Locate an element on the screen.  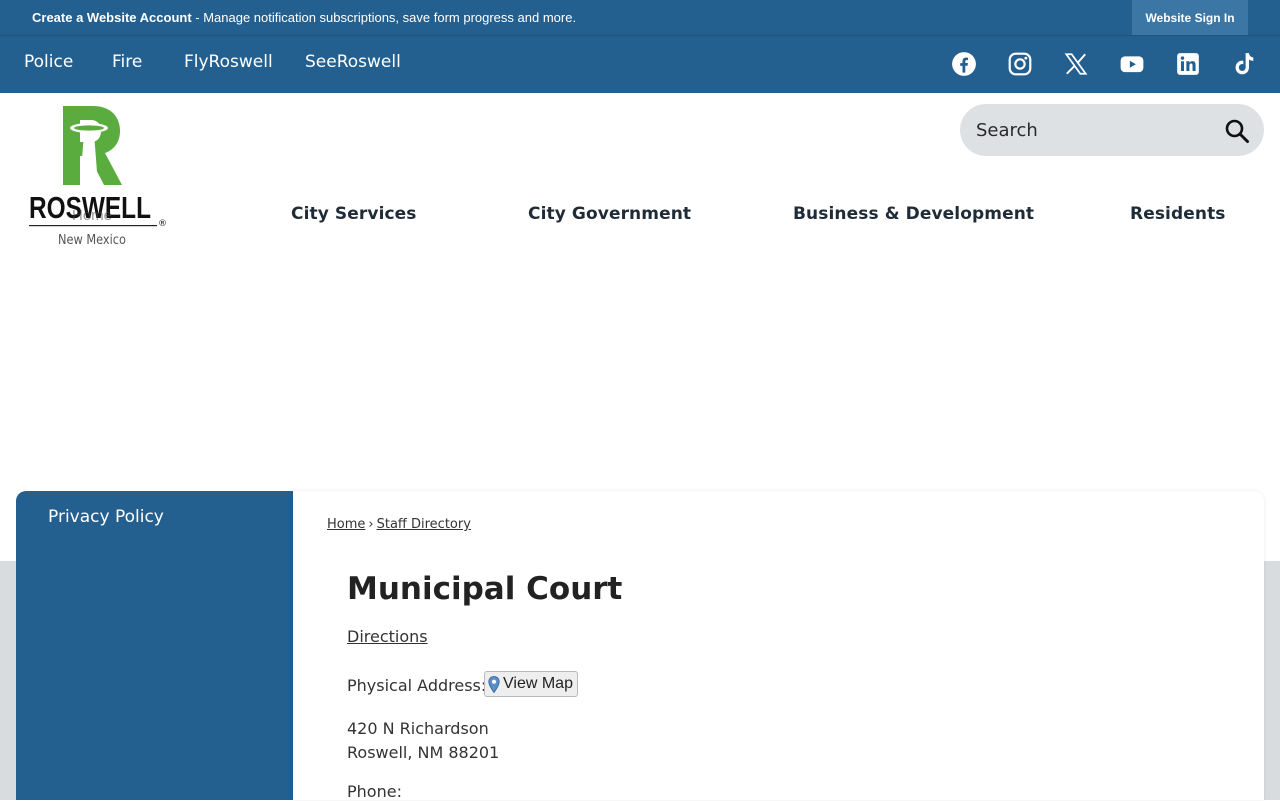
breadcrumb: Home › Staff Directory is located at coordinates (399, 524).